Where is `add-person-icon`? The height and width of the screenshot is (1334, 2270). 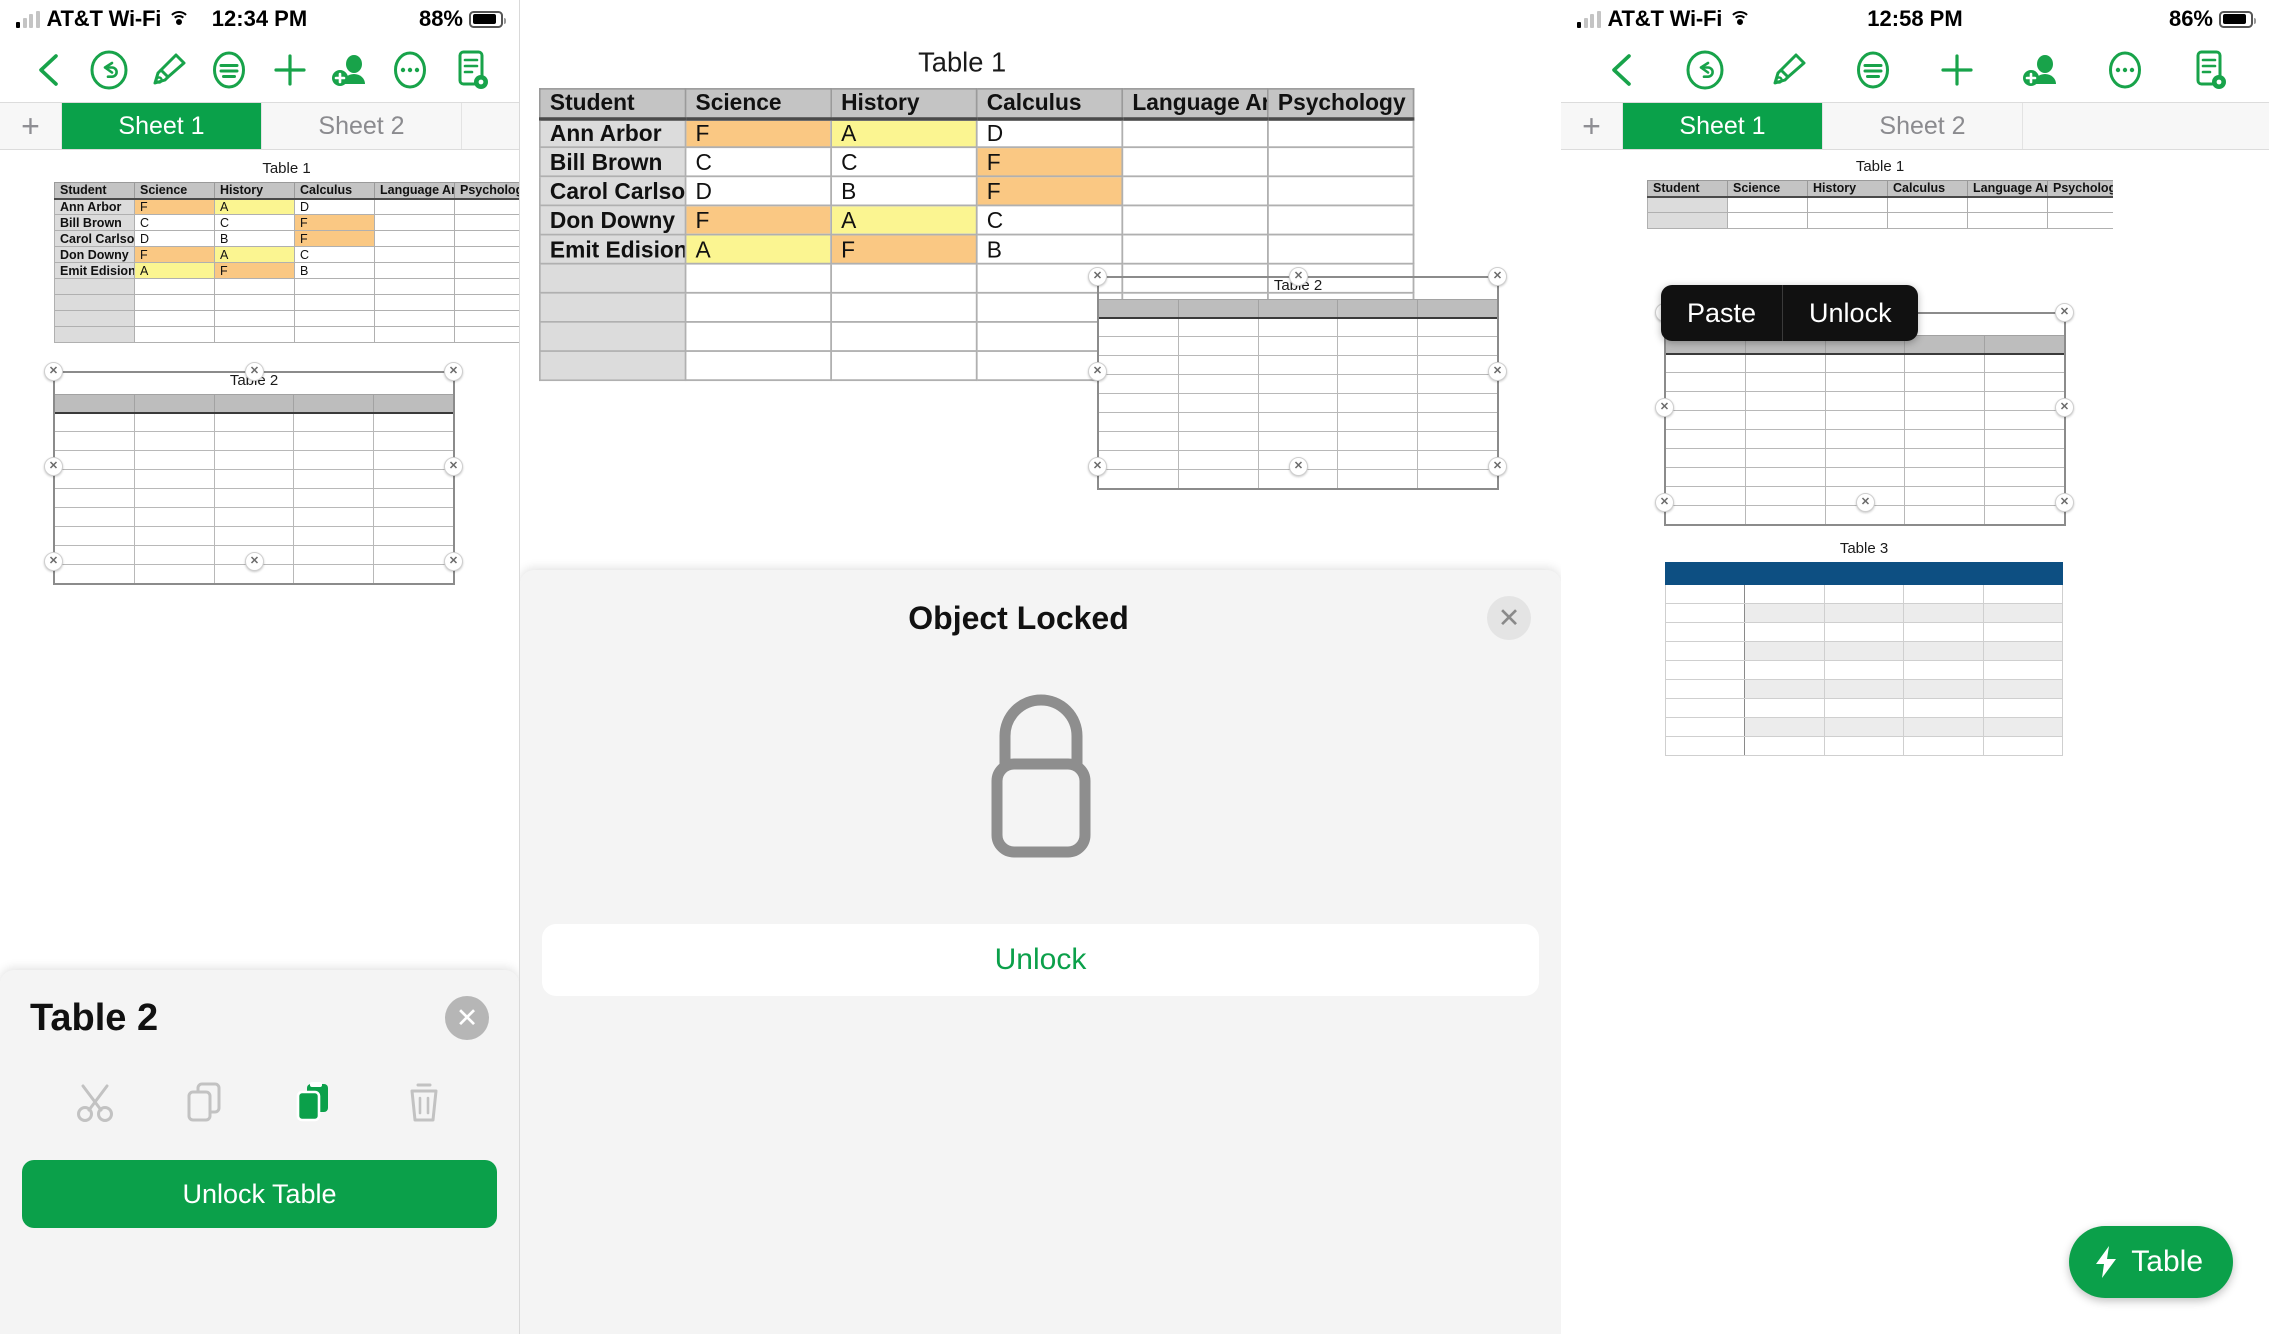
add-person-icon is located at coordinates (2041, 70).